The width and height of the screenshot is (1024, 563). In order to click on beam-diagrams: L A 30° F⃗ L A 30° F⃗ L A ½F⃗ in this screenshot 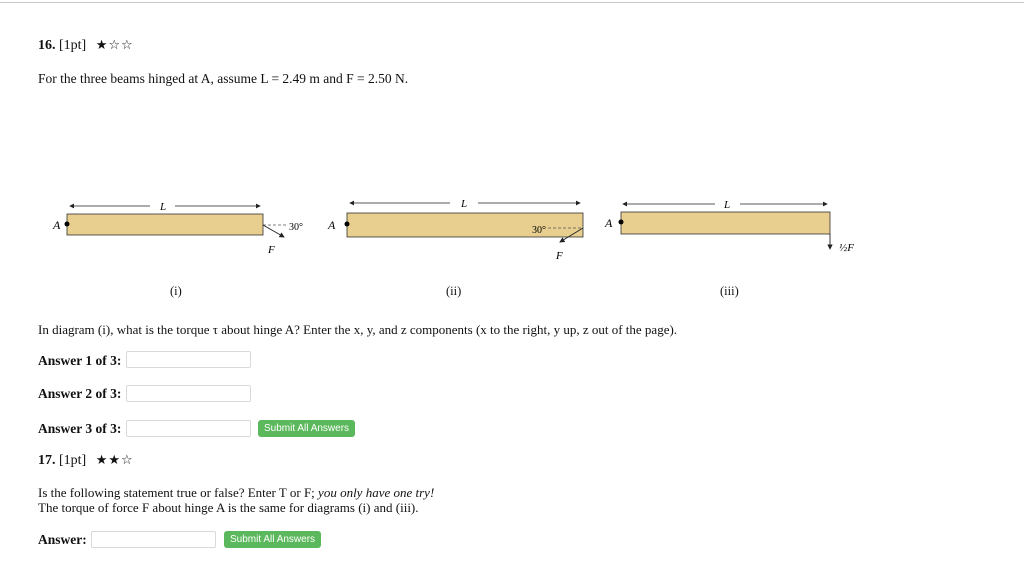, I will do `click(457, 230)`.